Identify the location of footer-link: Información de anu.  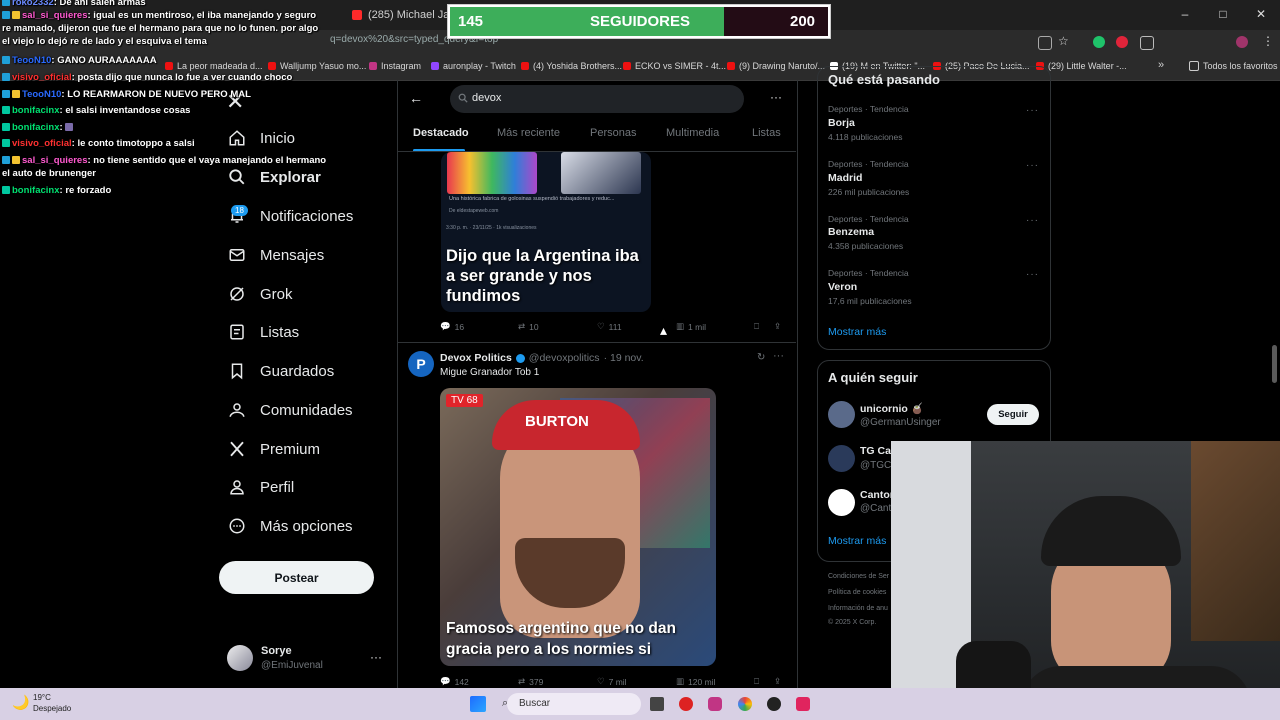
(858, 608).